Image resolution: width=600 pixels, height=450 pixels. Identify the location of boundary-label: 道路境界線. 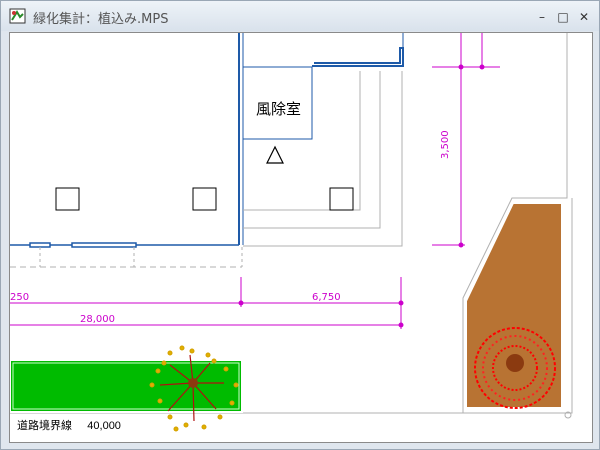
(44, 426).